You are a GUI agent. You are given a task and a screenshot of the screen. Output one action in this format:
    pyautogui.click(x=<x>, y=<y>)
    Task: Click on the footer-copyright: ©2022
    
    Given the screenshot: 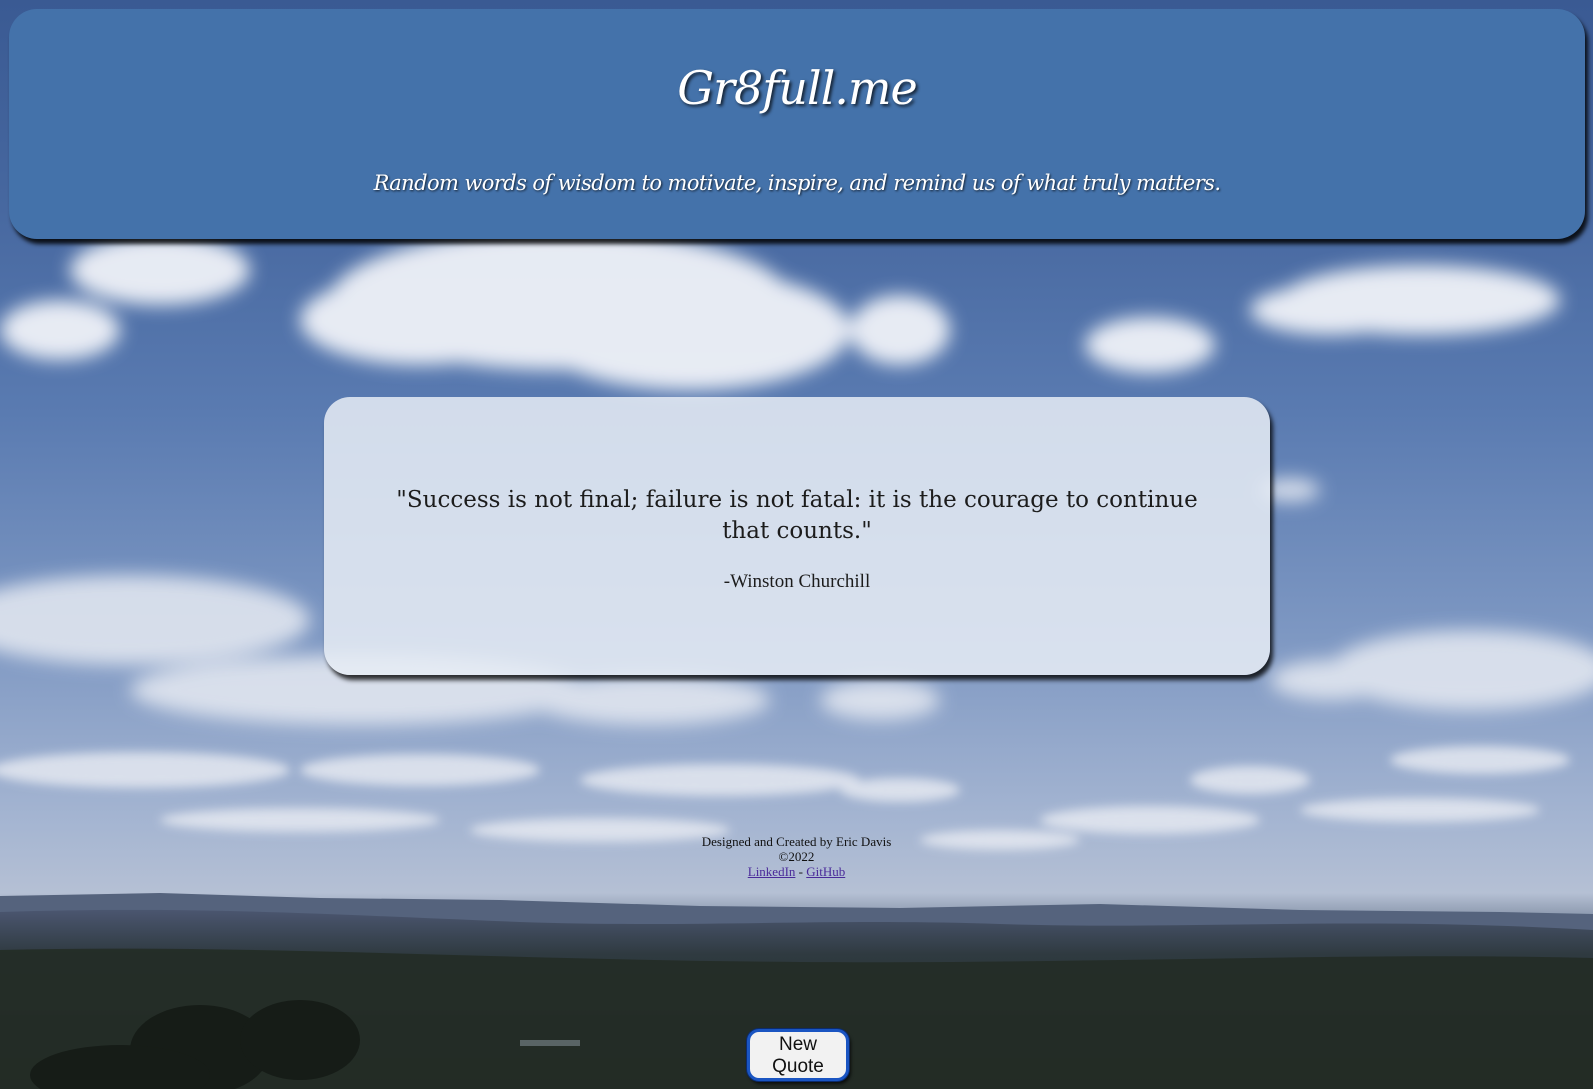 What is the action you would take?
    pyautogui.click(x=796, y=856)
    